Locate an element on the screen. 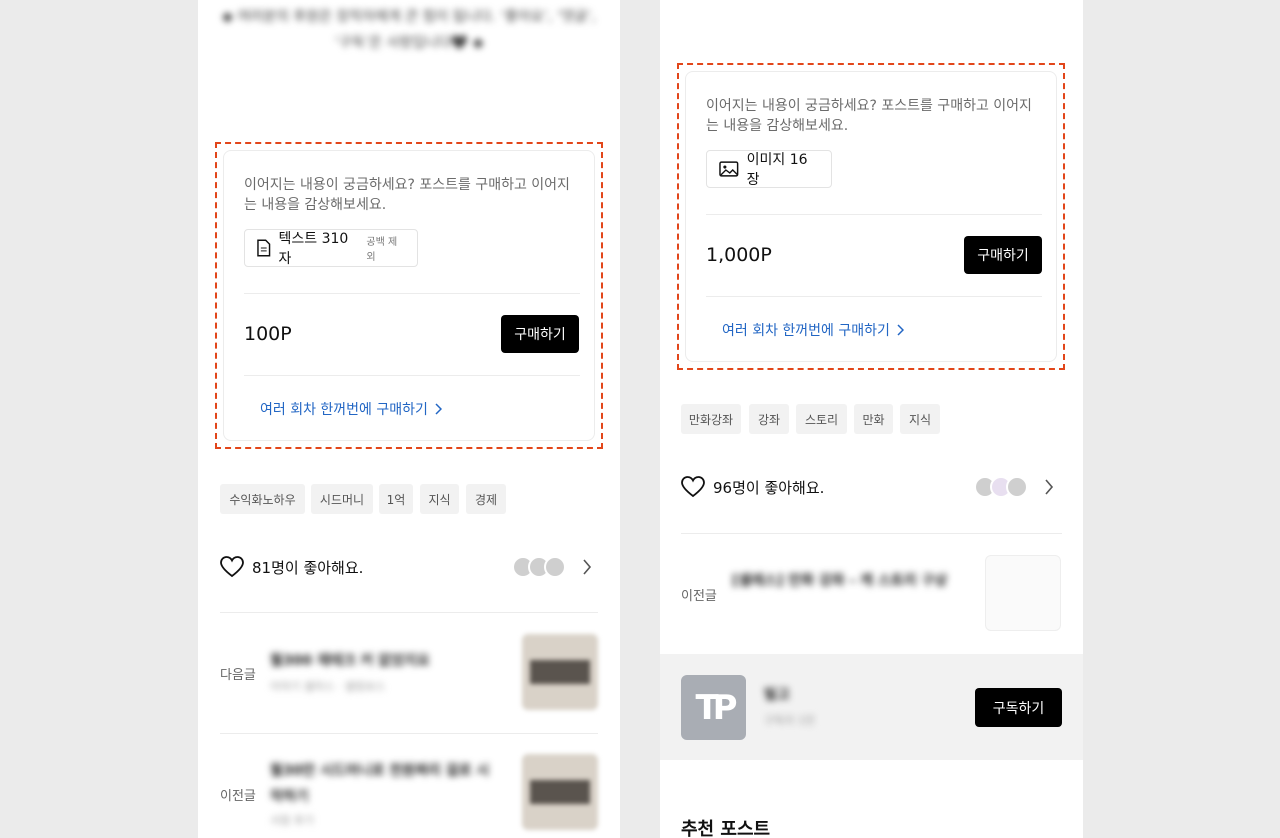  creator-logo-text: TP is located at coordinates (716, 707).